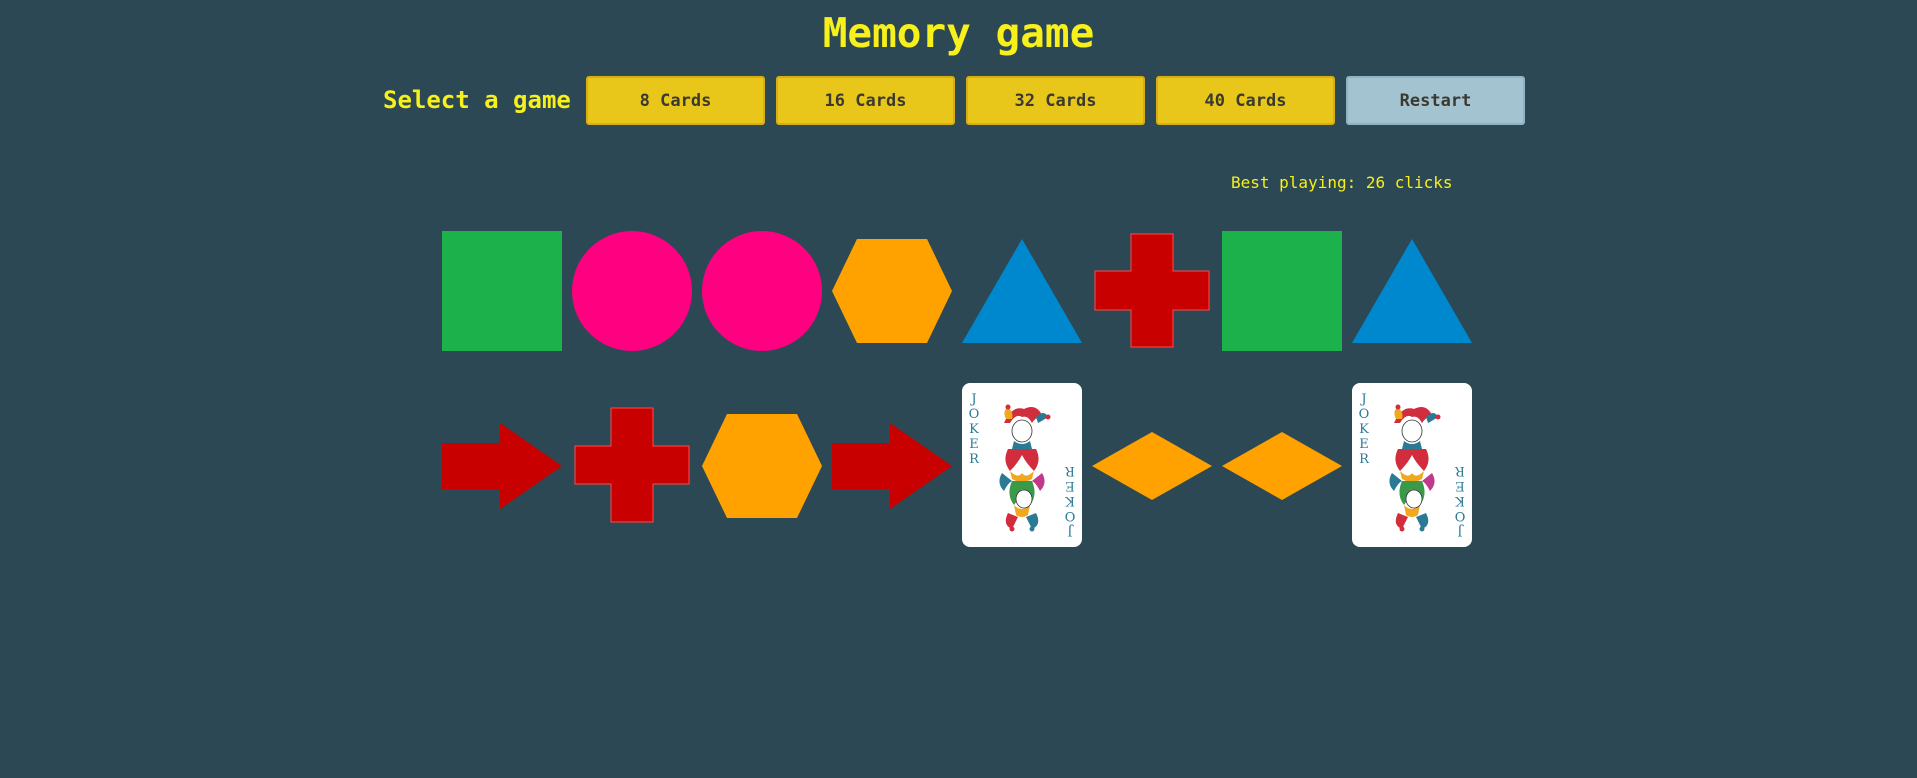 Image resolution: width=1917 pixels, height=778 pixels. What do you see at coordinates (1055, 100) in the screenshot?
I see `32-cards-button: 32 Cards` at bounding box center [1055, 100].